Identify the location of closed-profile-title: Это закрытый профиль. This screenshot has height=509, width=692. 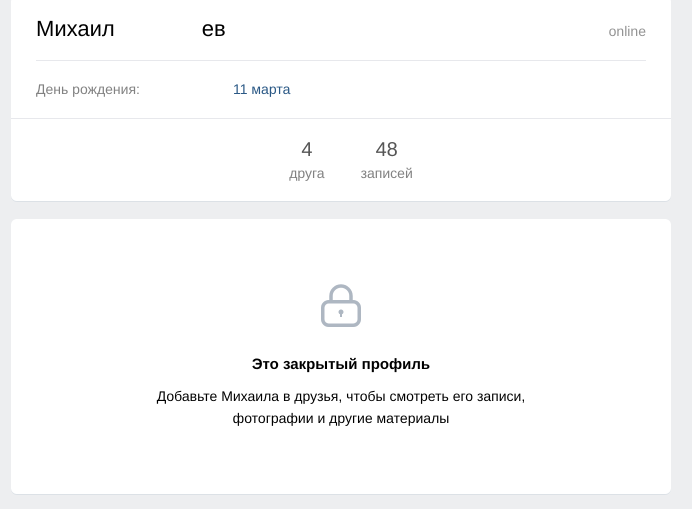
(341, 364).